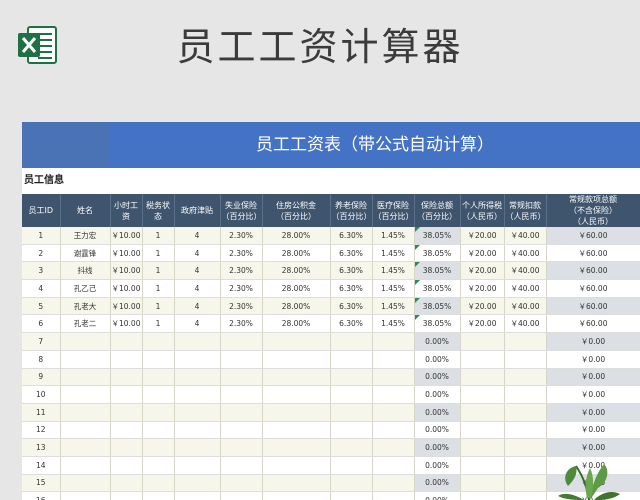 The image size is (640, 500). I want to click on table-cell: 5, so click(41, 306).